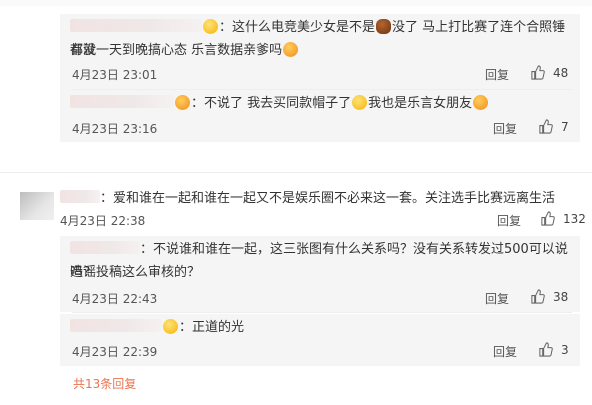 The image size is (592, 405). Describe the element at coordinates (384, 26) in the screenshot. I see `horse-emoji-icon` at that location.